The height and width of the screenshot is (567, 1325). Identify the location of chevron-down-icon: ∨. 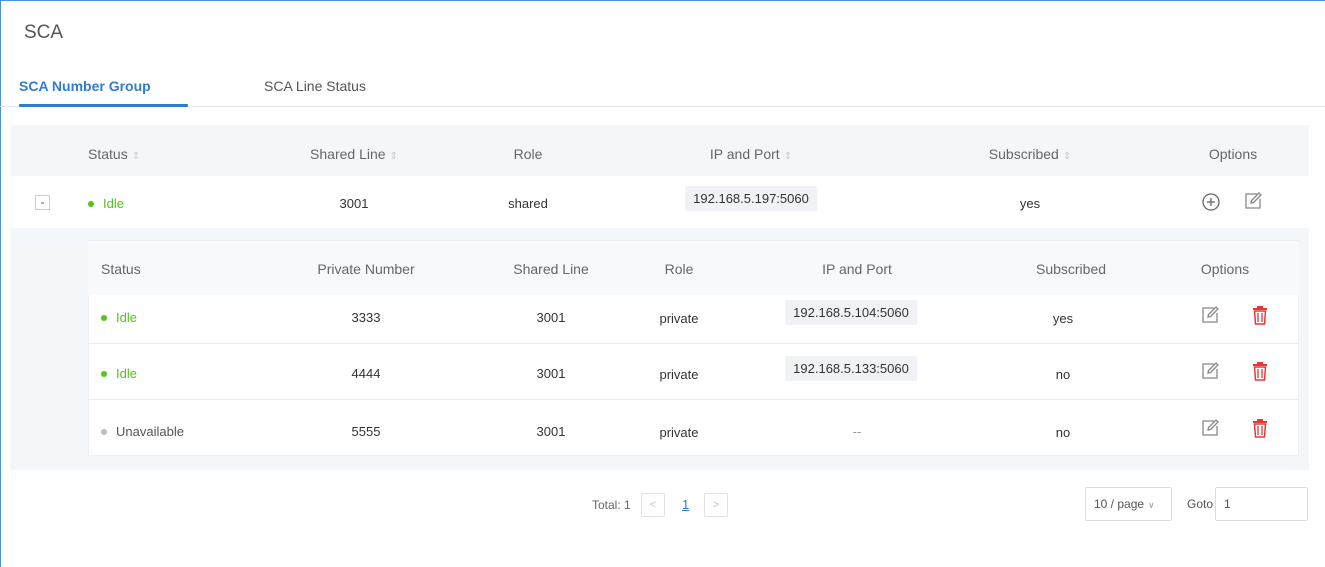
(1151, 505).